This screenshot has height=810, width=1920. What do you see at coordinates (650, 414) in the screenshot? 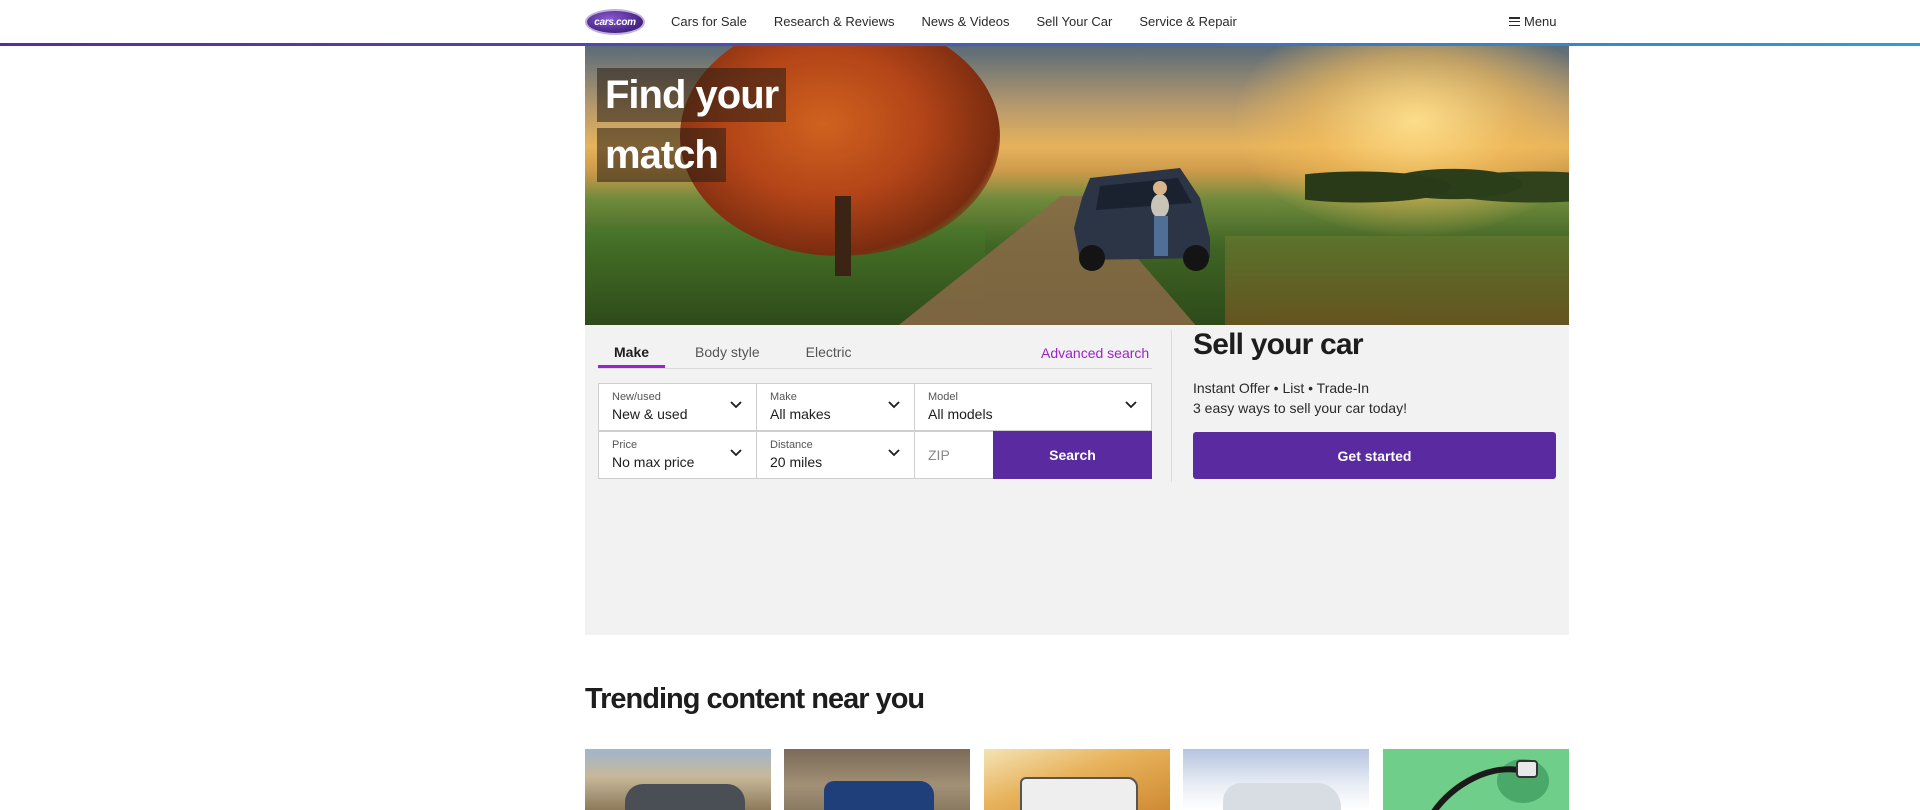
I see `new-used-value: New & used` at bounding box center [650, 414].